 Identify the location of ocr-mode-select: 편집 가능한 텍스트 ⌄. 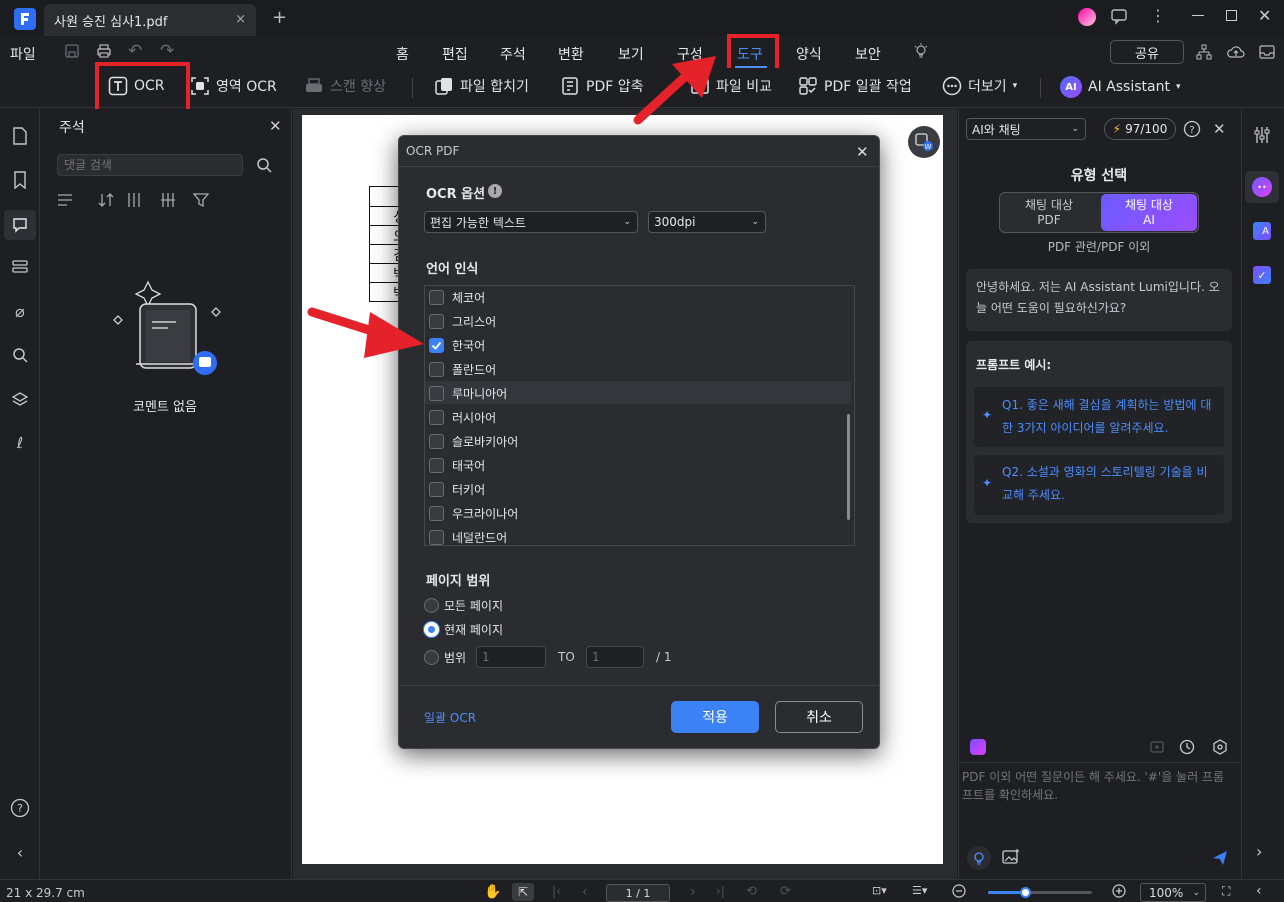
(531, 222).